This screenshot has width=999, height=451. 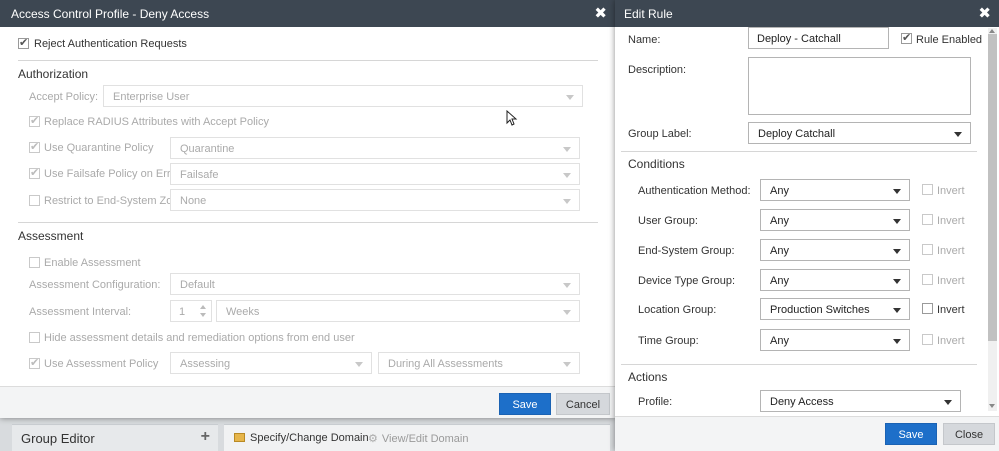 What do you see at coordinates (110, 44) in the screenshot?
I see `reject-auth-label: Reject Authentication Requests` at bounding box center [110, 44].